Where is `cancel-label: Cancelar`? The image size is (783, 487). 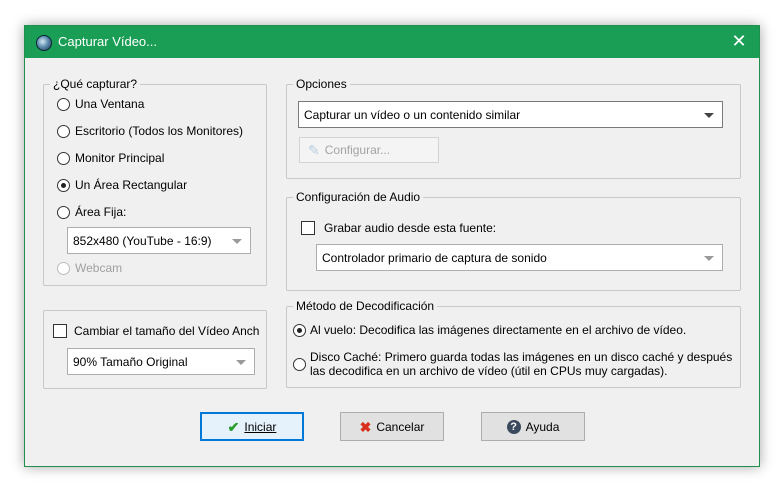
cancel-label: Cancelar is located at coordinates (400, 426).